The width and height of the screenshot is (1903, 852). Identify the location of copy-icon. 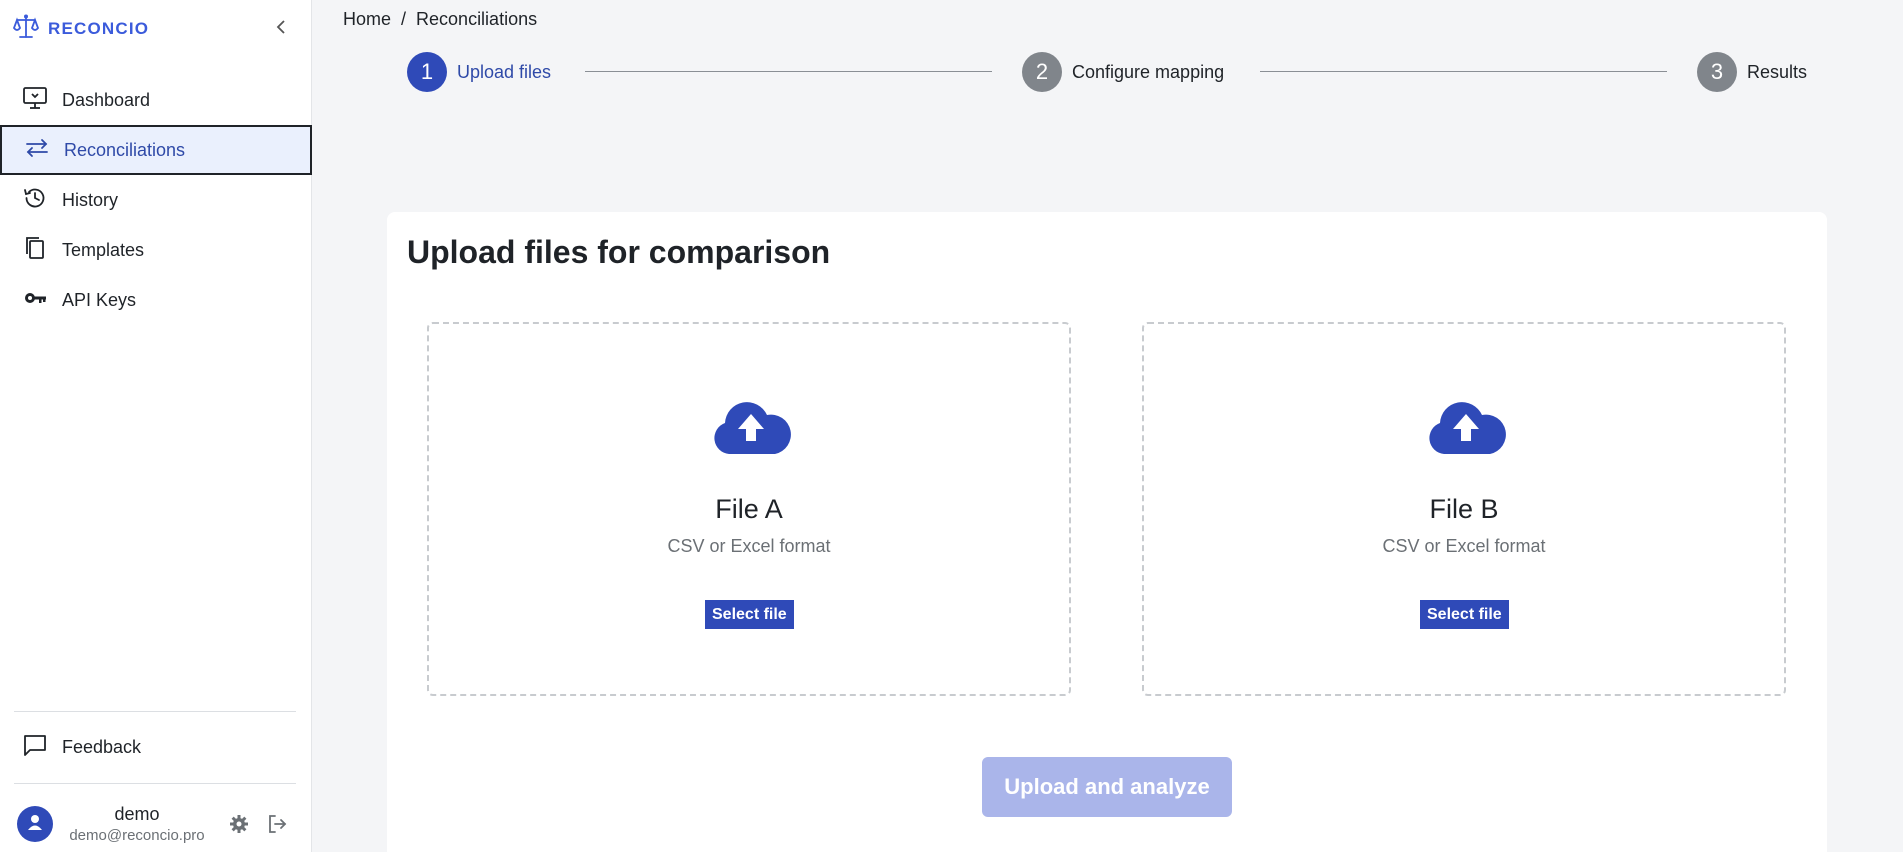
(35, 250).